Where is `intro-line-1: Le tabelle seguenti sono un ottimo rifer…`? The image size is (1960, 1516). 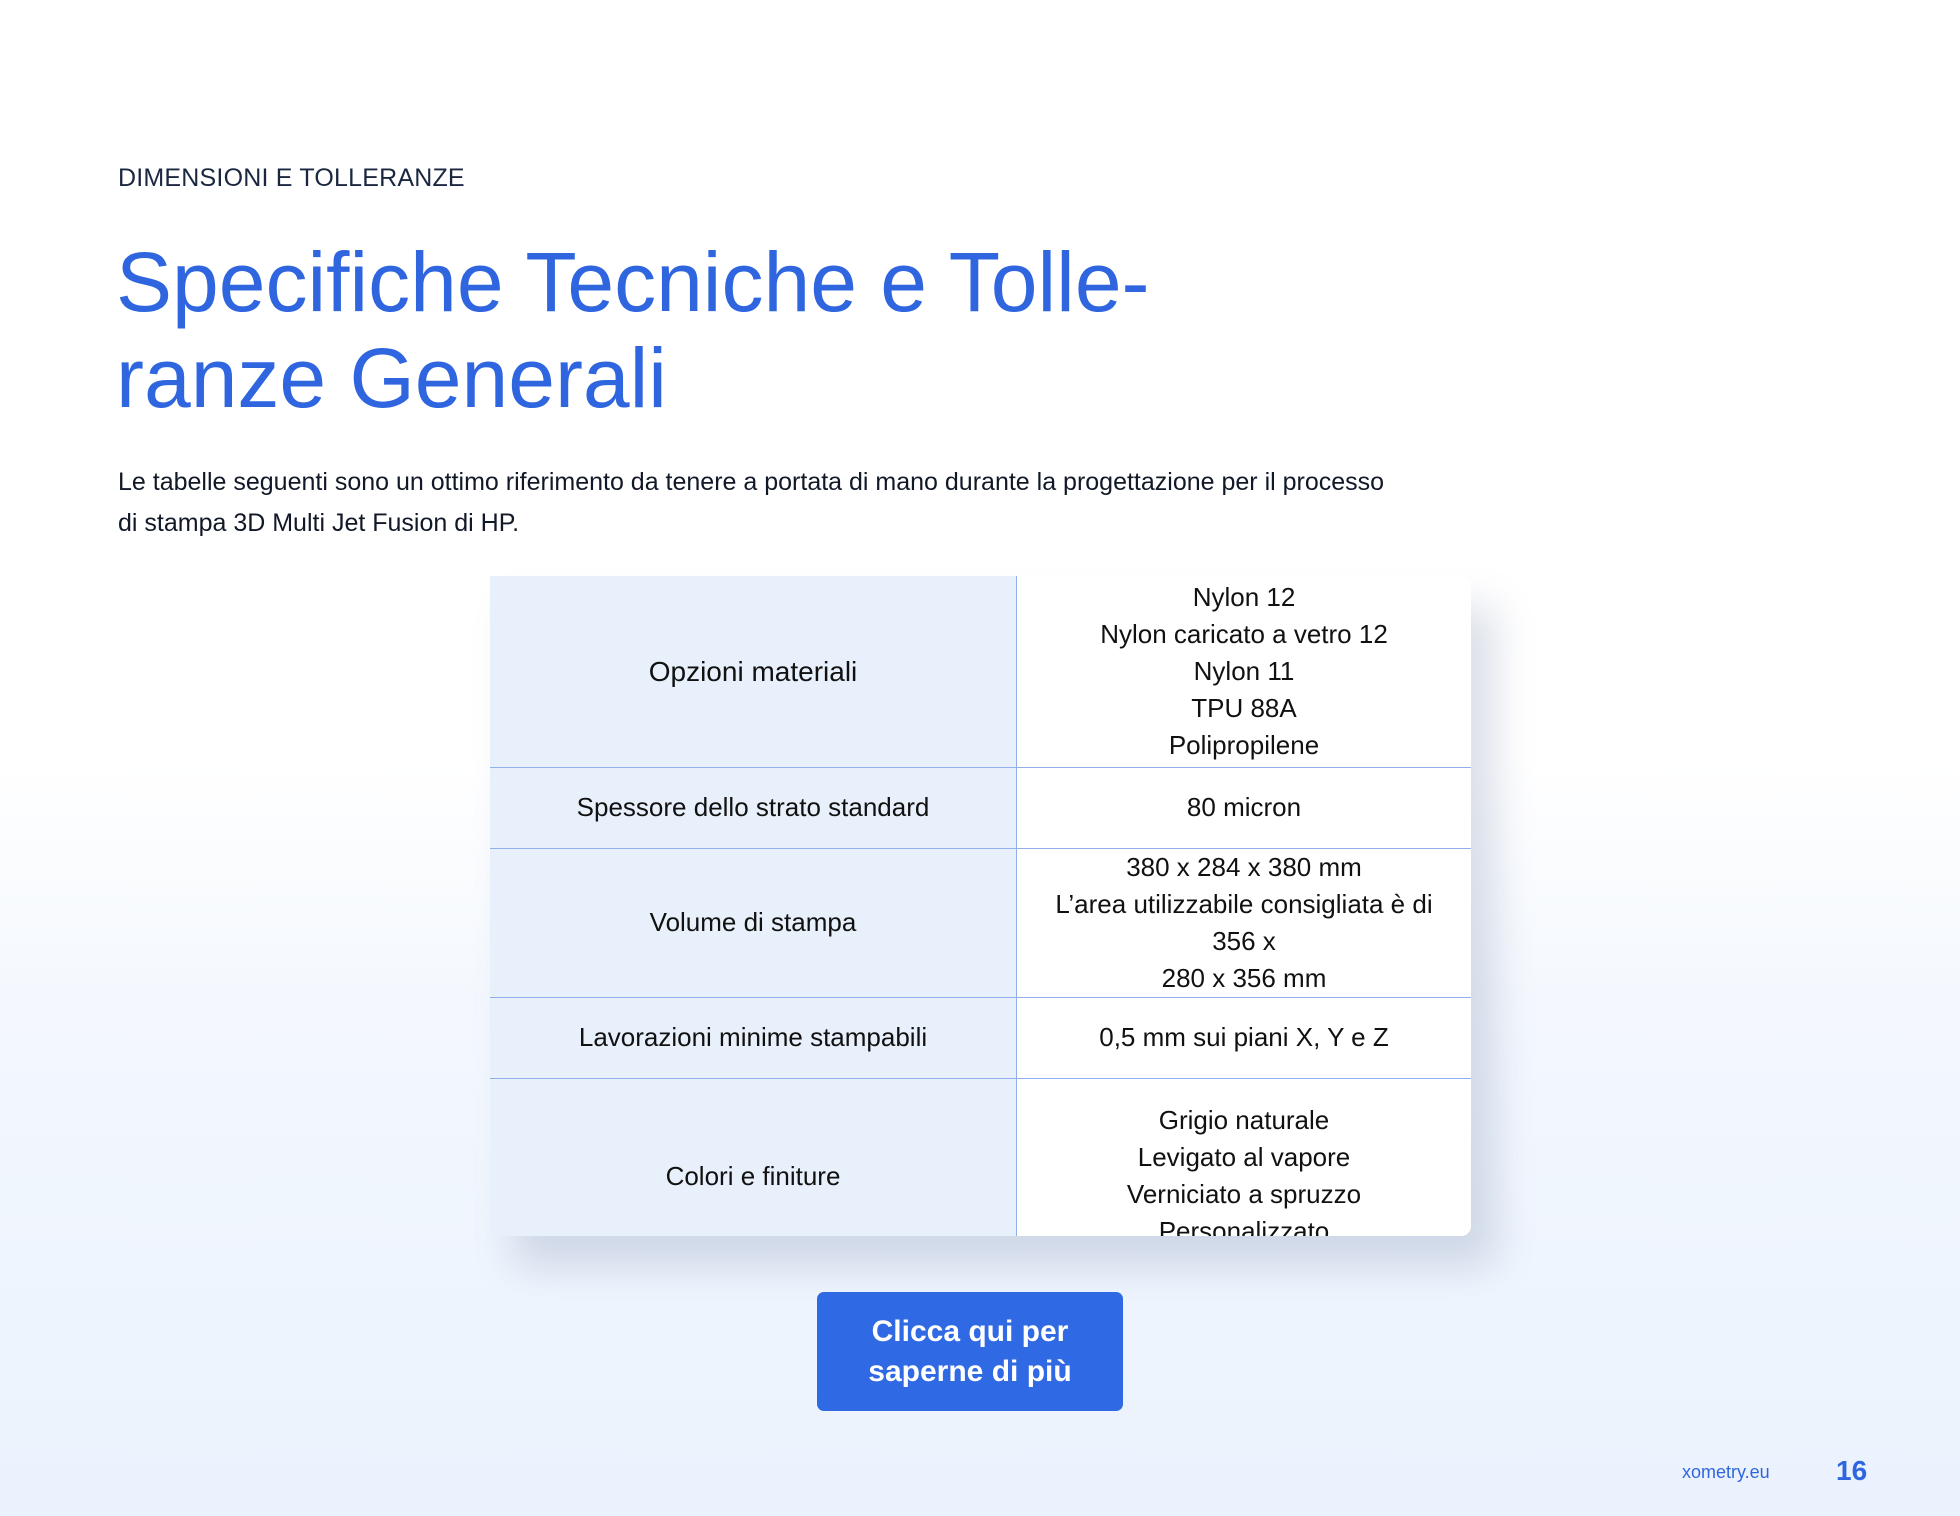
intro-line-1: Le tabelle seguenti sono un ottimo rifer… is located at coordinates (751, 482).